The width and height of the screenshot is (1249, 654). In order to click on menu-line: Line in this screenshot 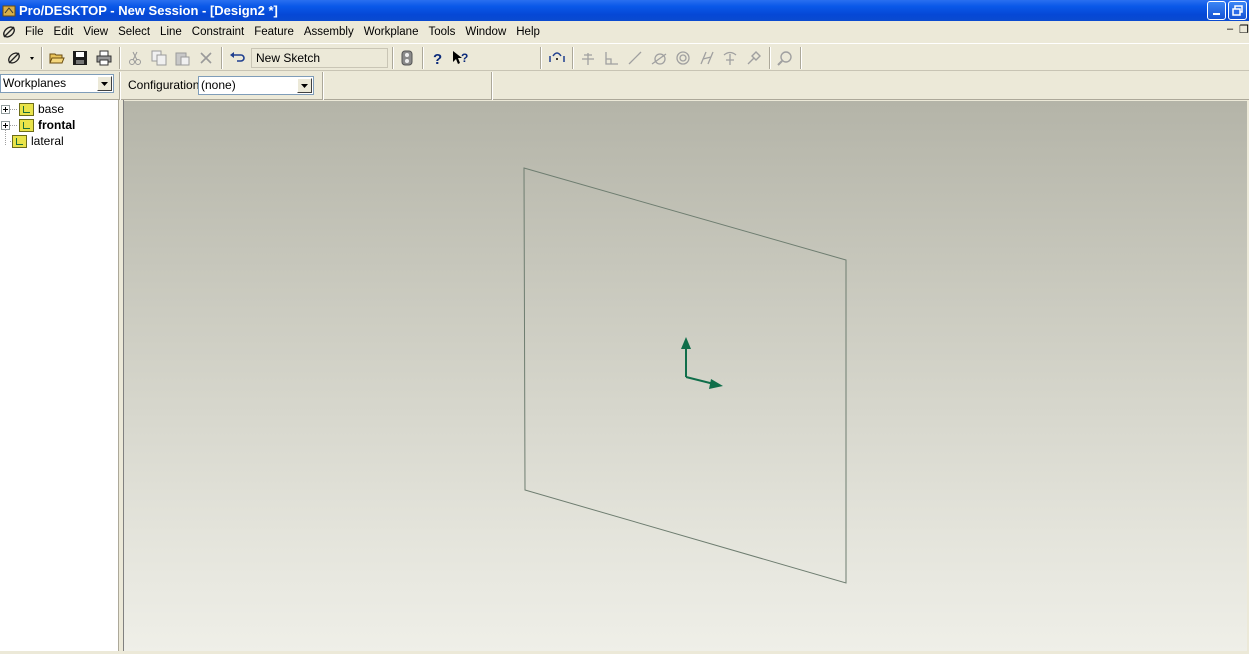, I will do `click(171, 32)`.